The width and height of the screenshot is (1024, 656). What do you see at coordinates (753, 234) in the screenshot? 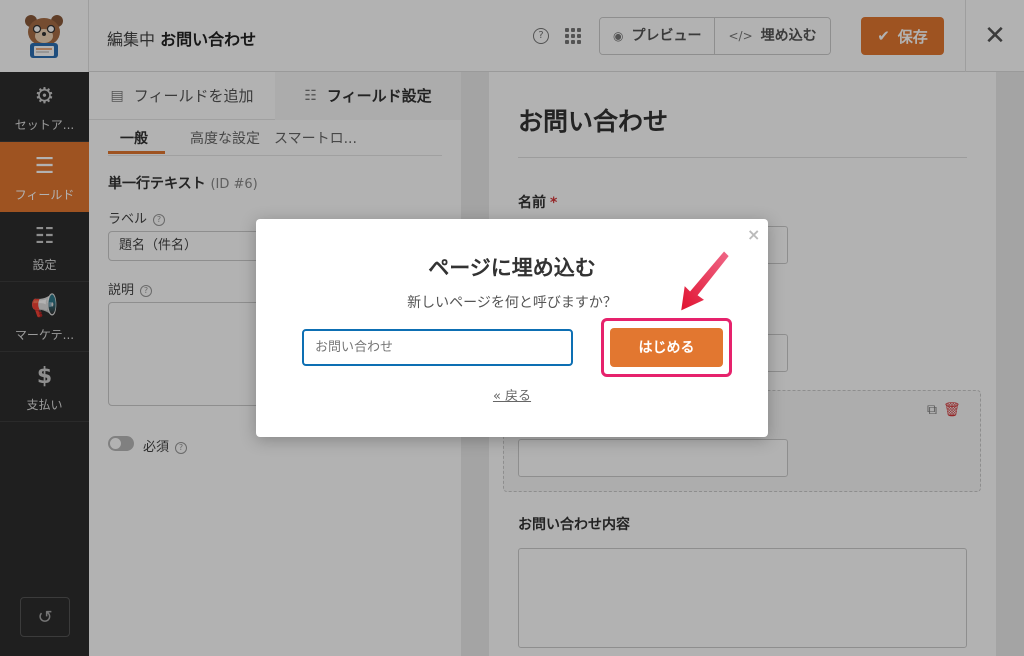
I see `close-icon: ×` at bounding box center [753, 234].